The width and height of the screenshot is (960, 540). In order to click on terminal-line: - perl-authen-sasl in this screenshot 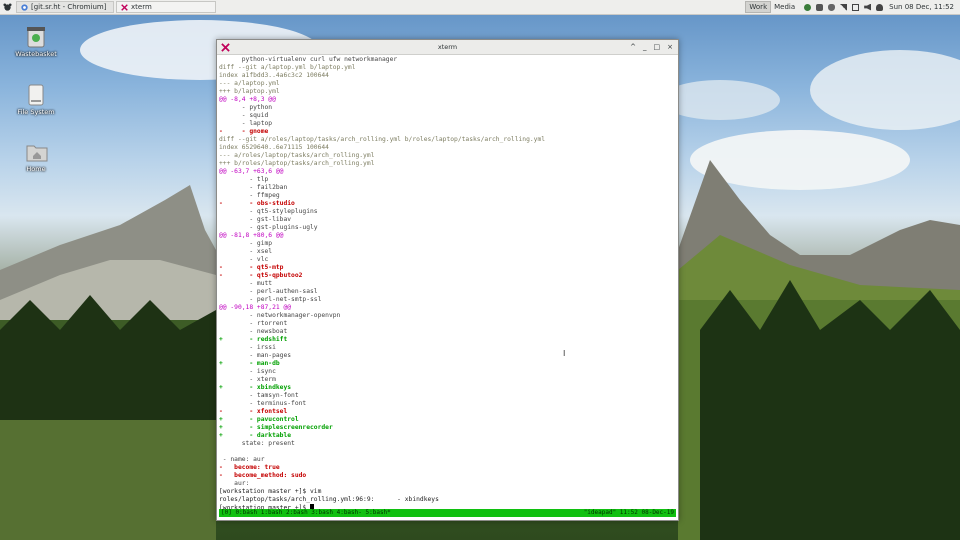, I will do `click(268, 291)`.